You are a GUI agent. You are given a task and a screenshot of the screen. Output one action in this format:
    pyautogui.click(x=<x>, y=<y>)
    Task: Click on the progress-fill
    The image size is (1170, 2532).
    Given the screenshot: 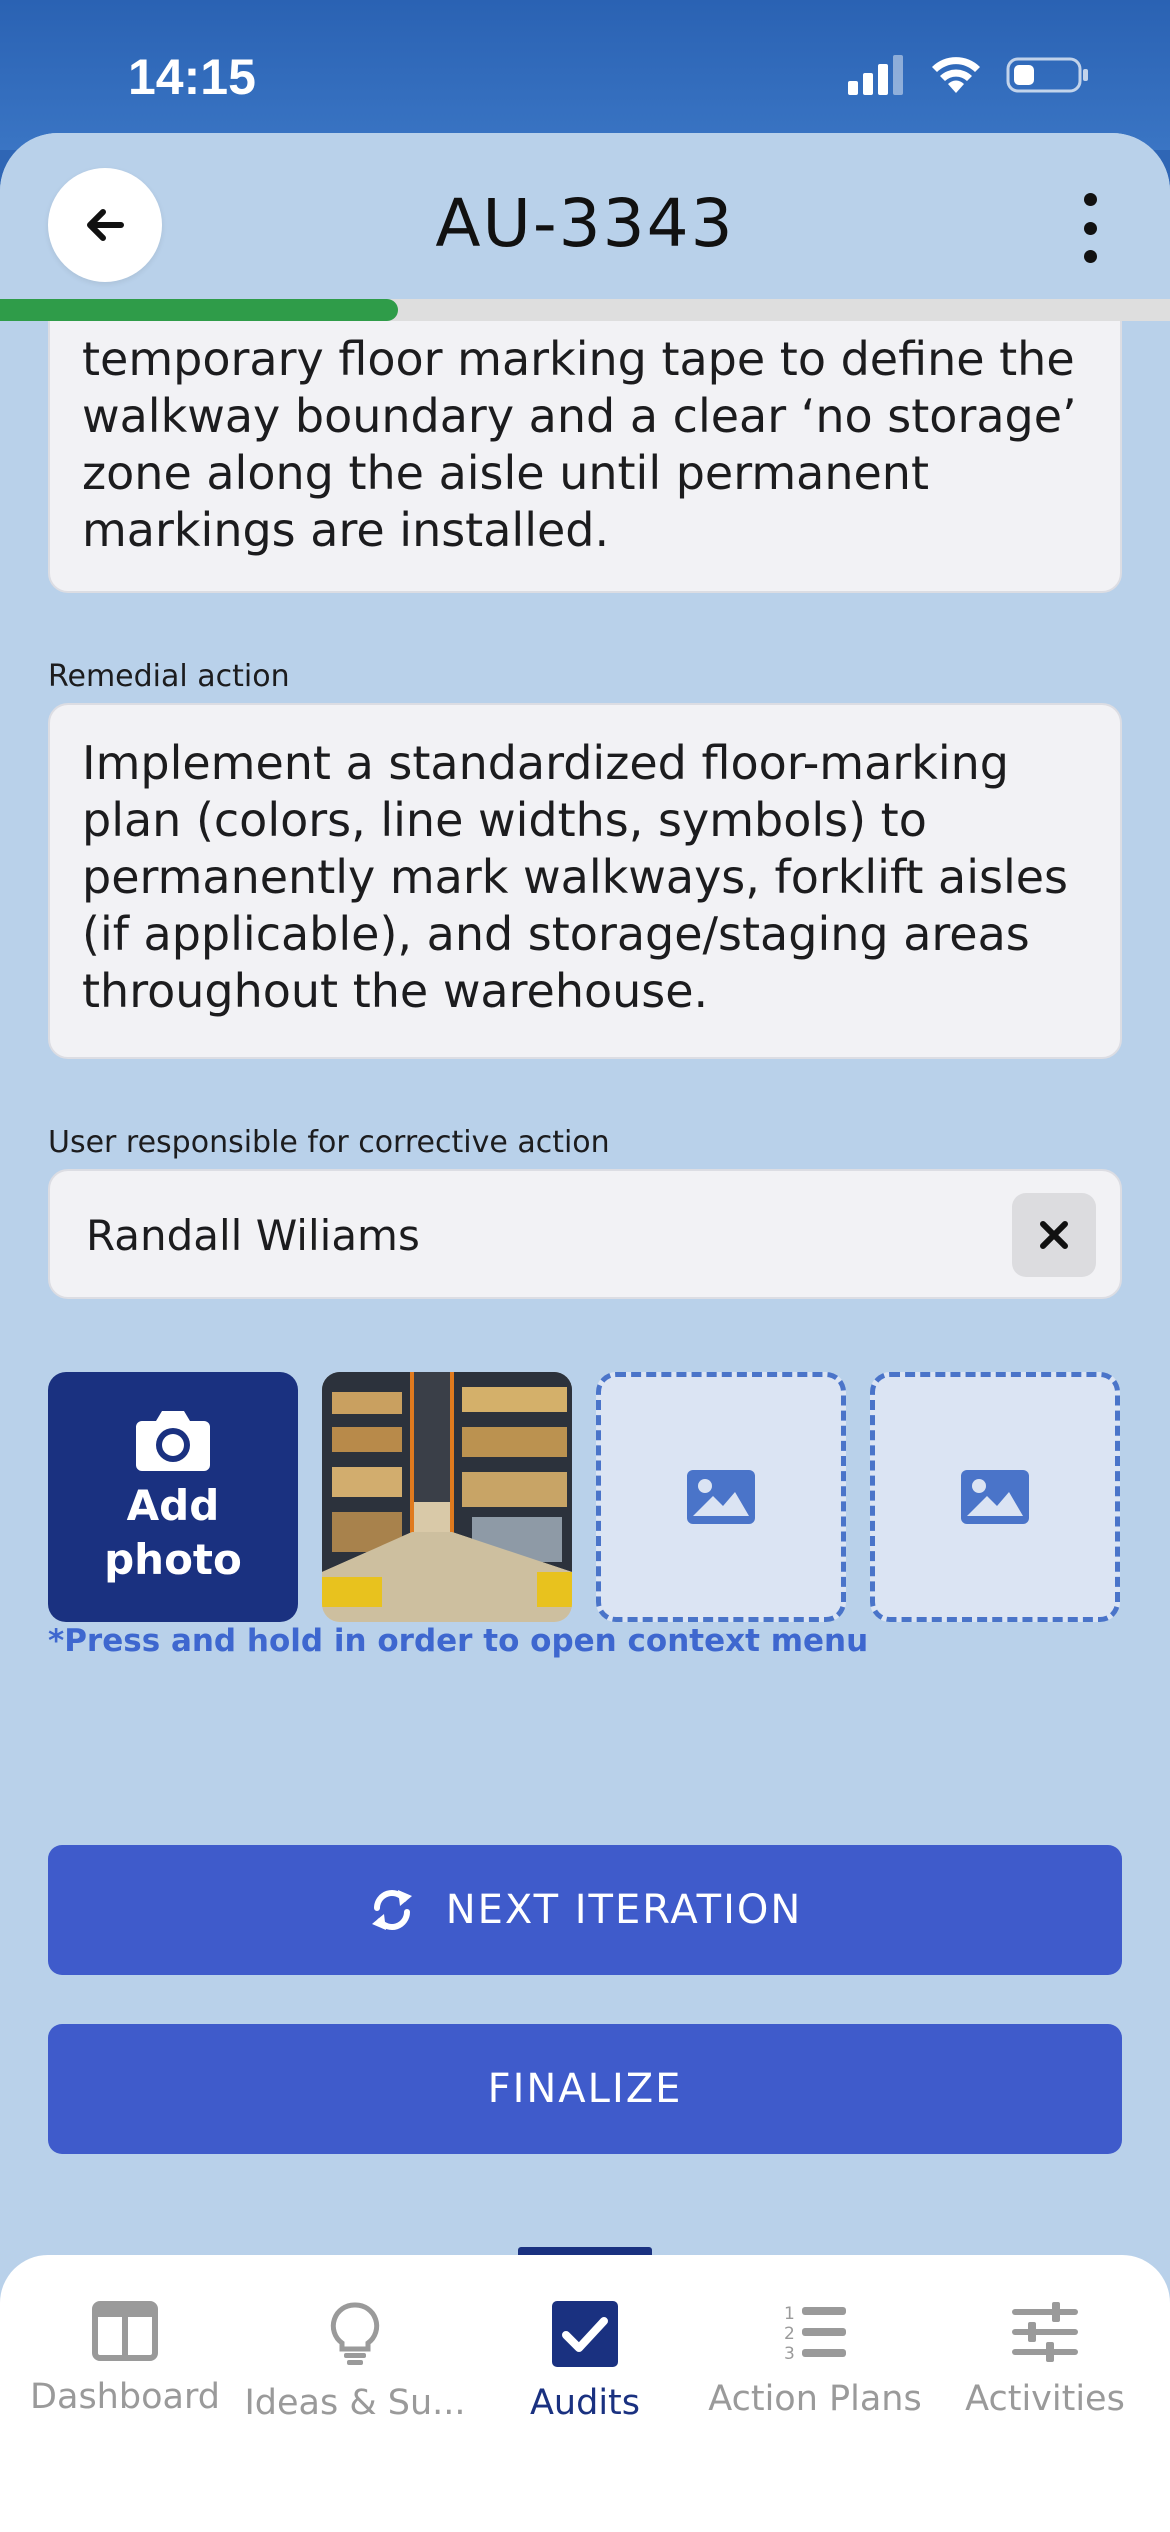 What is the action you would take?
    pyautogui.click(x=199, y=310)
    